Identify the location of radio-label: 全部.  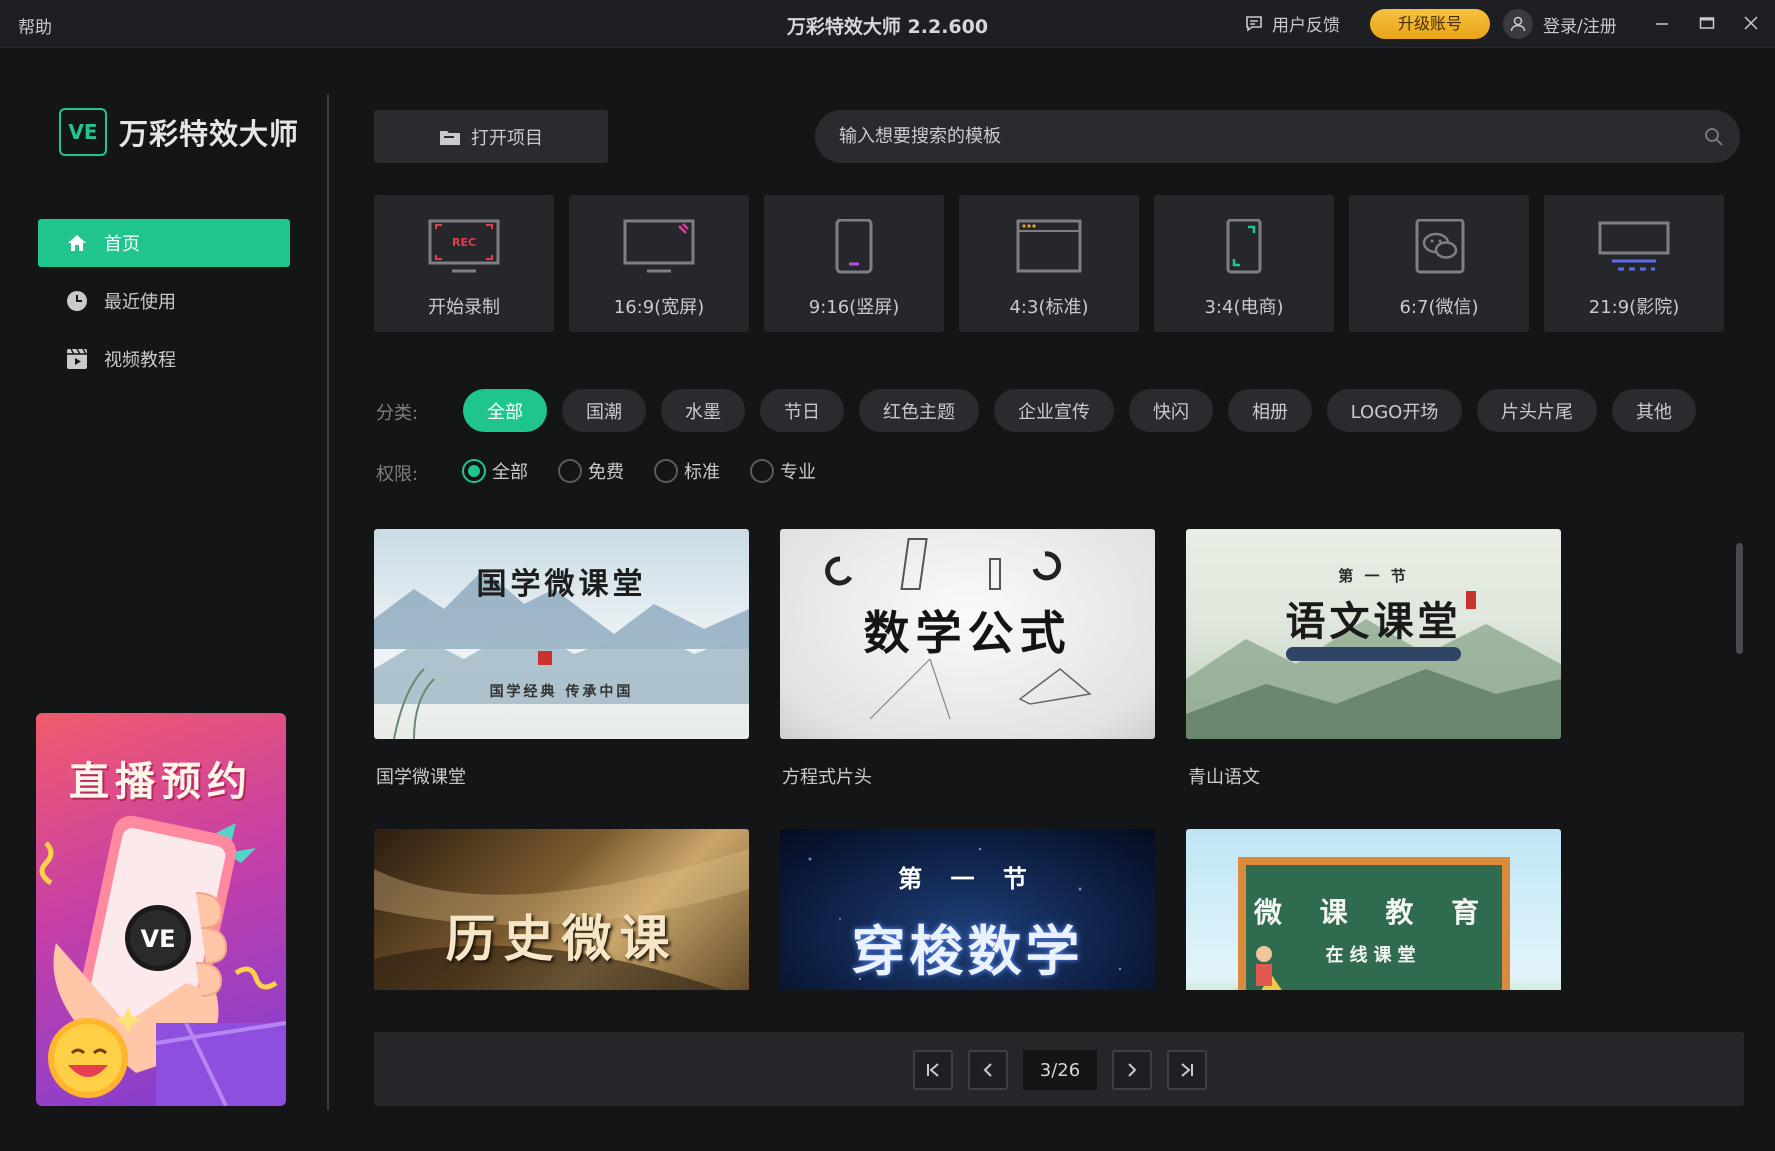
(510, 472).